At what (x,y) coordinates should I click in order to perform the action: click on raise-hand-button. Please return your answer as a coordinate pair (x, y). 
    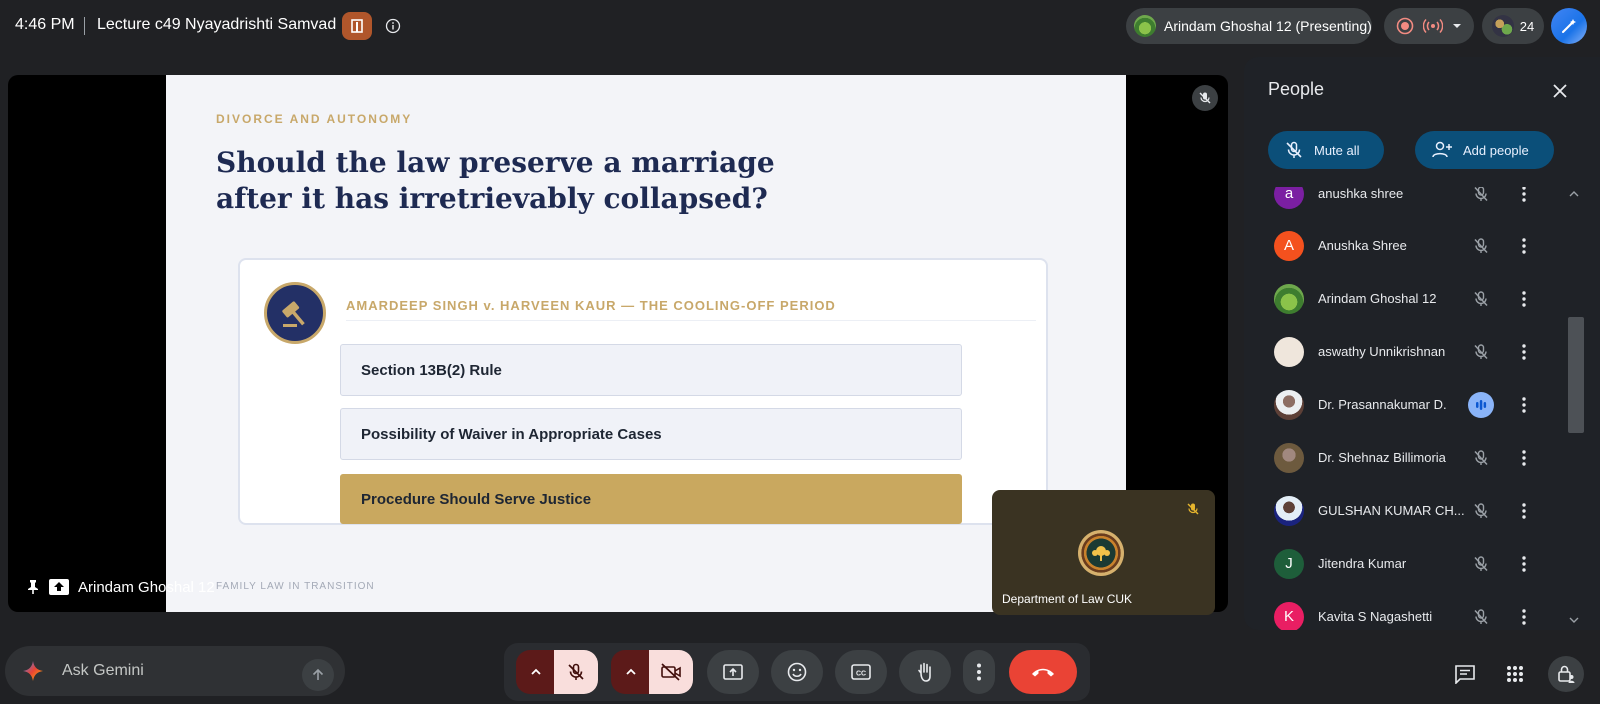
    Looking at the image, I should click on (925, 672).